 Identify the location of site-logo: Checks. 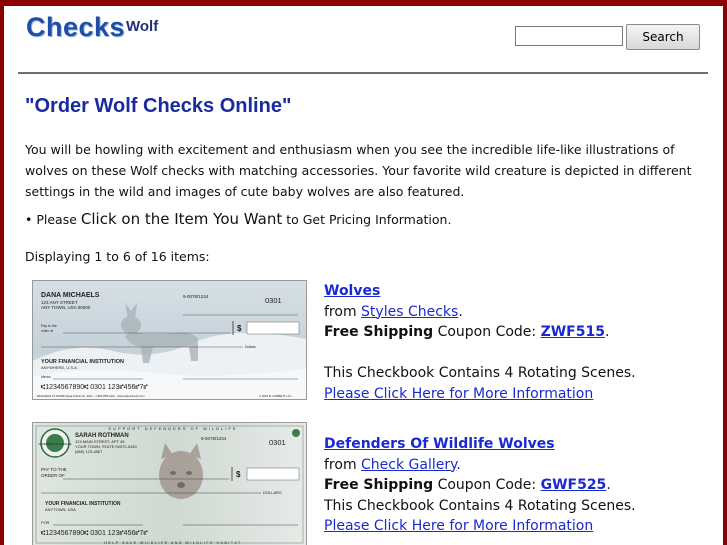
(75, 27).